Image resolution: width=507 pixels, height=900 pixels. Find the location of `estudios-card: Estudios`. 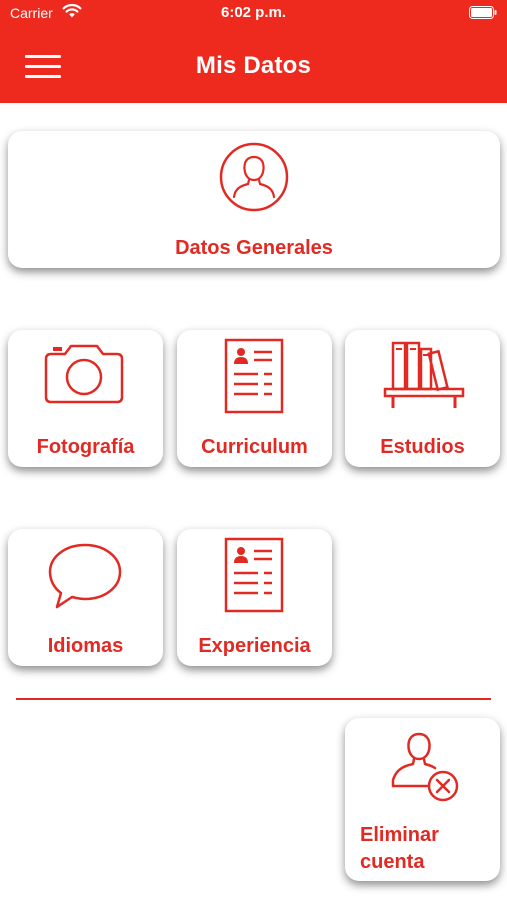

estudios-card: Estudios is located at coordinates (422, 398).